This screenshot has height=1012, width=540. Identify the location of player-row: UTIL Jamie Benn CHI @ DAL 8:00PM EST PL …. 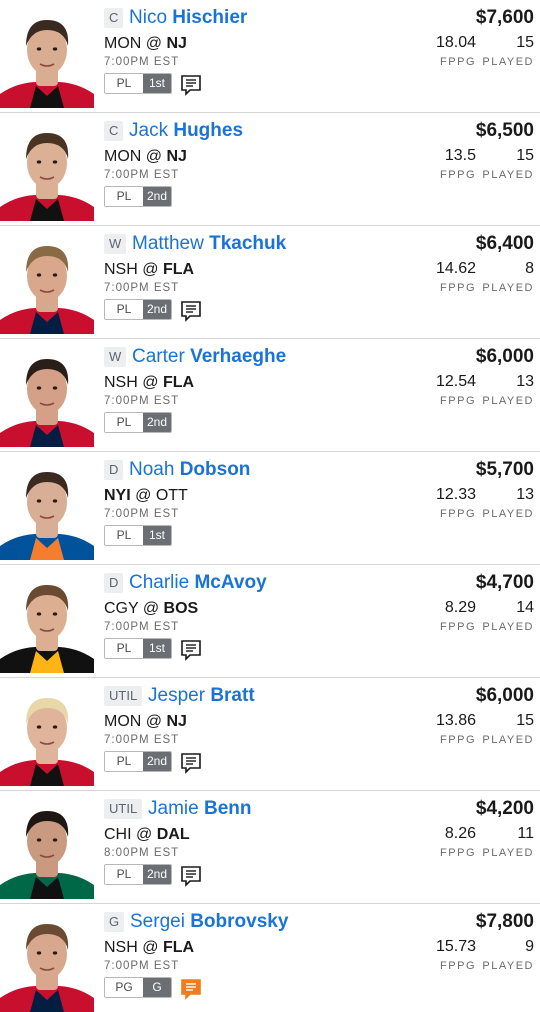
(270, 847).